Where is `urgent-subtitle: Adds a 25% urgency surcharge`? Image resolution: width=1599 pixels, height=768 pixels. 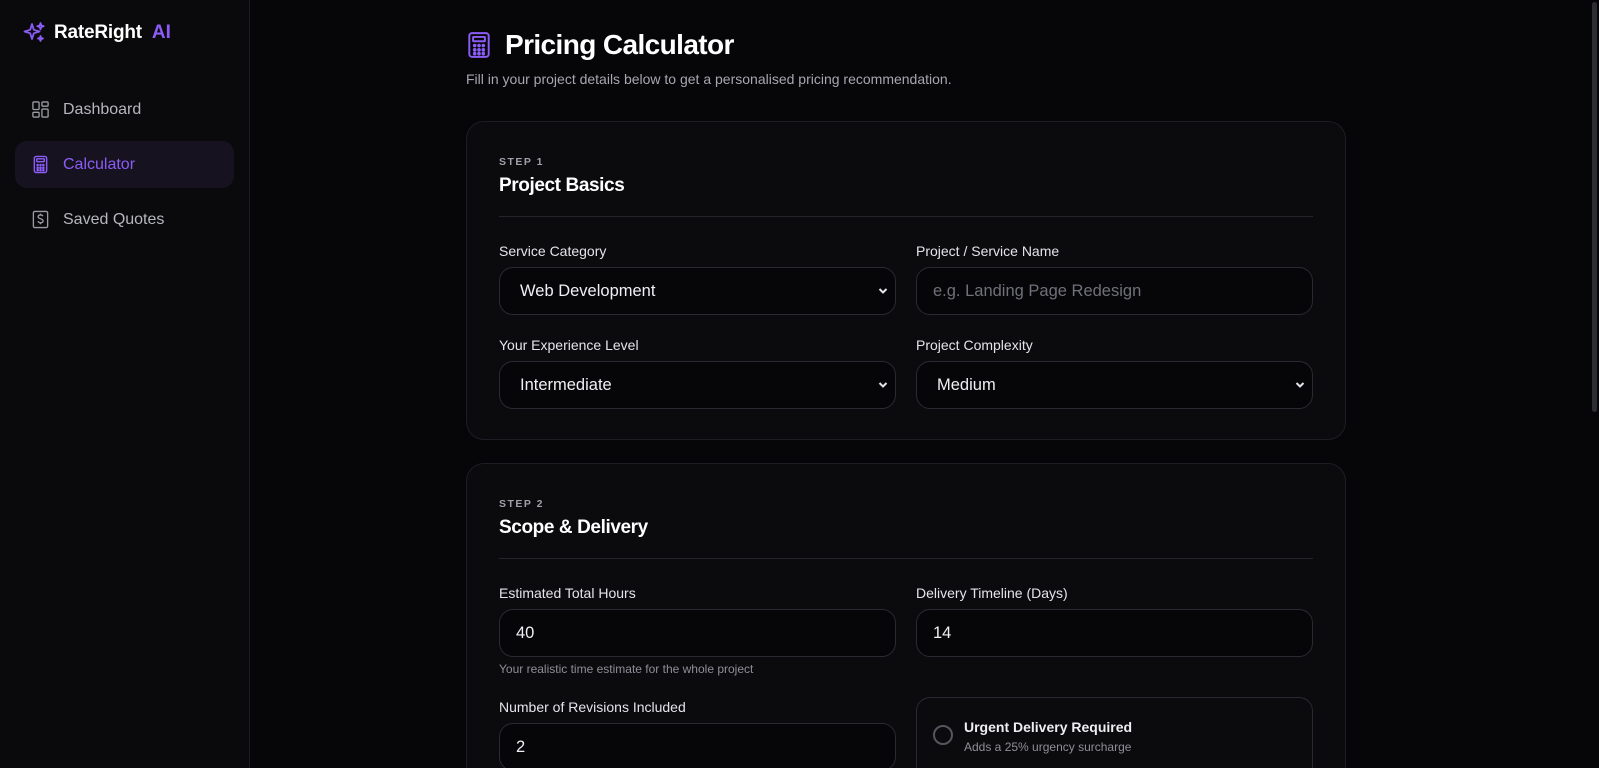
urgent-subtitle: Adds a 25% urgency surcharge is located at coordinates (1048, 747).